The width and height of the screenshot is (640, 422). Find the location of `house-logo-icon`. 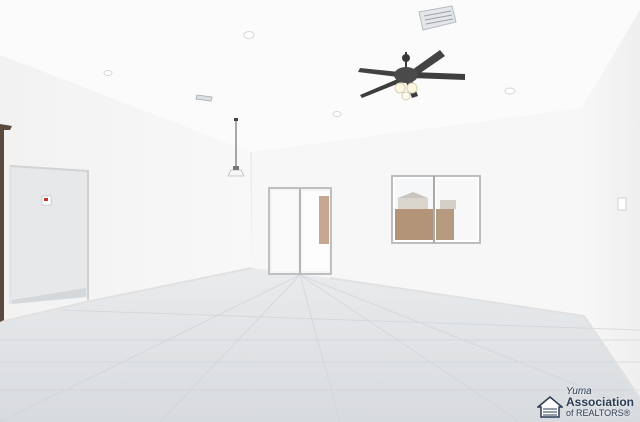

house-logo-icon is located at coordinates (549, 407).